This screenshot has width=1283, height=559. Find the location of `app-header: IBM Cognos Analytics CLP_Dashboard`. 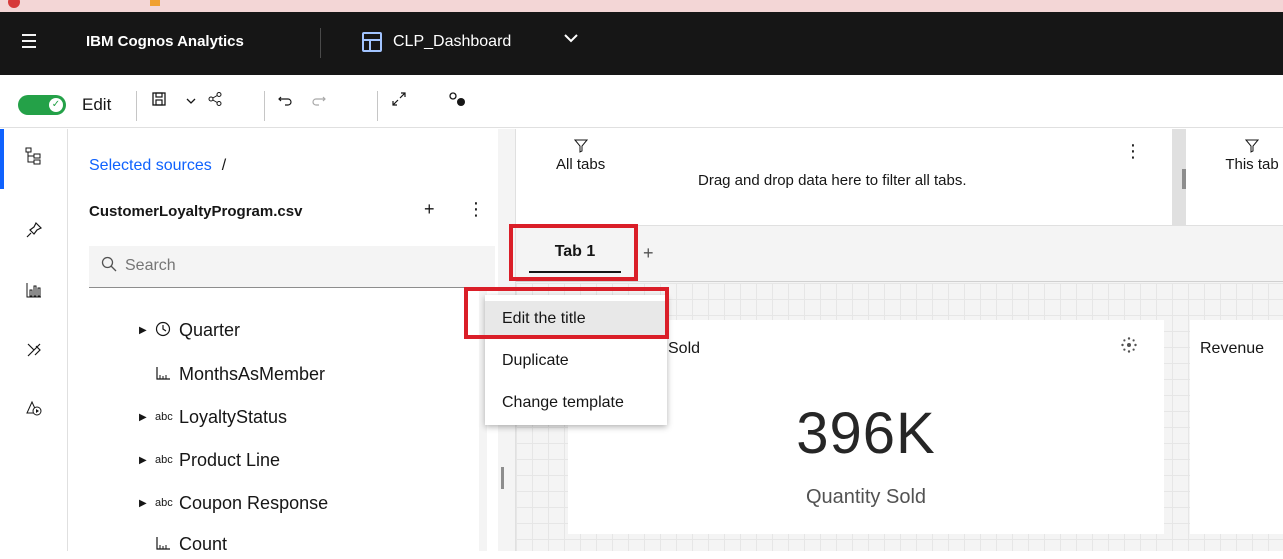

app-header: IBM Cognos Analytics CLP_Dashboard is located at coordinates (641, 43).